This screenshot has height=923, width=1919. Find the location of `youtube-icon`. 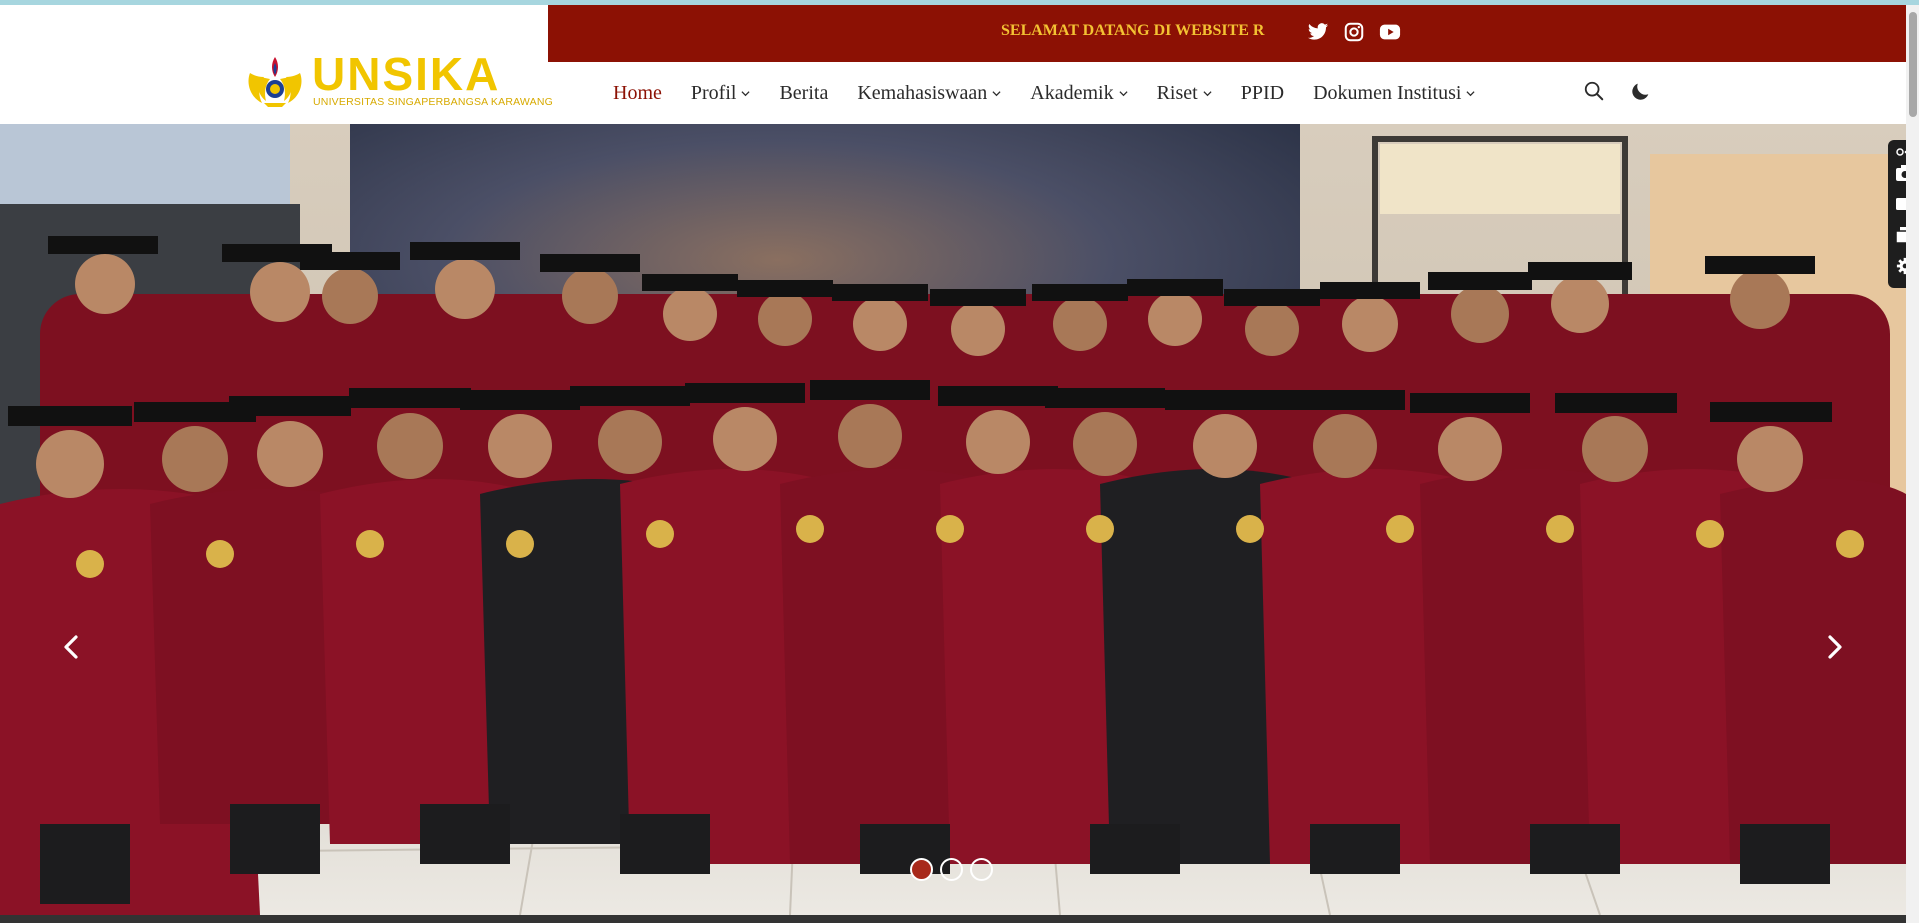

youtube-icon is located at coordinates (1390, 32).